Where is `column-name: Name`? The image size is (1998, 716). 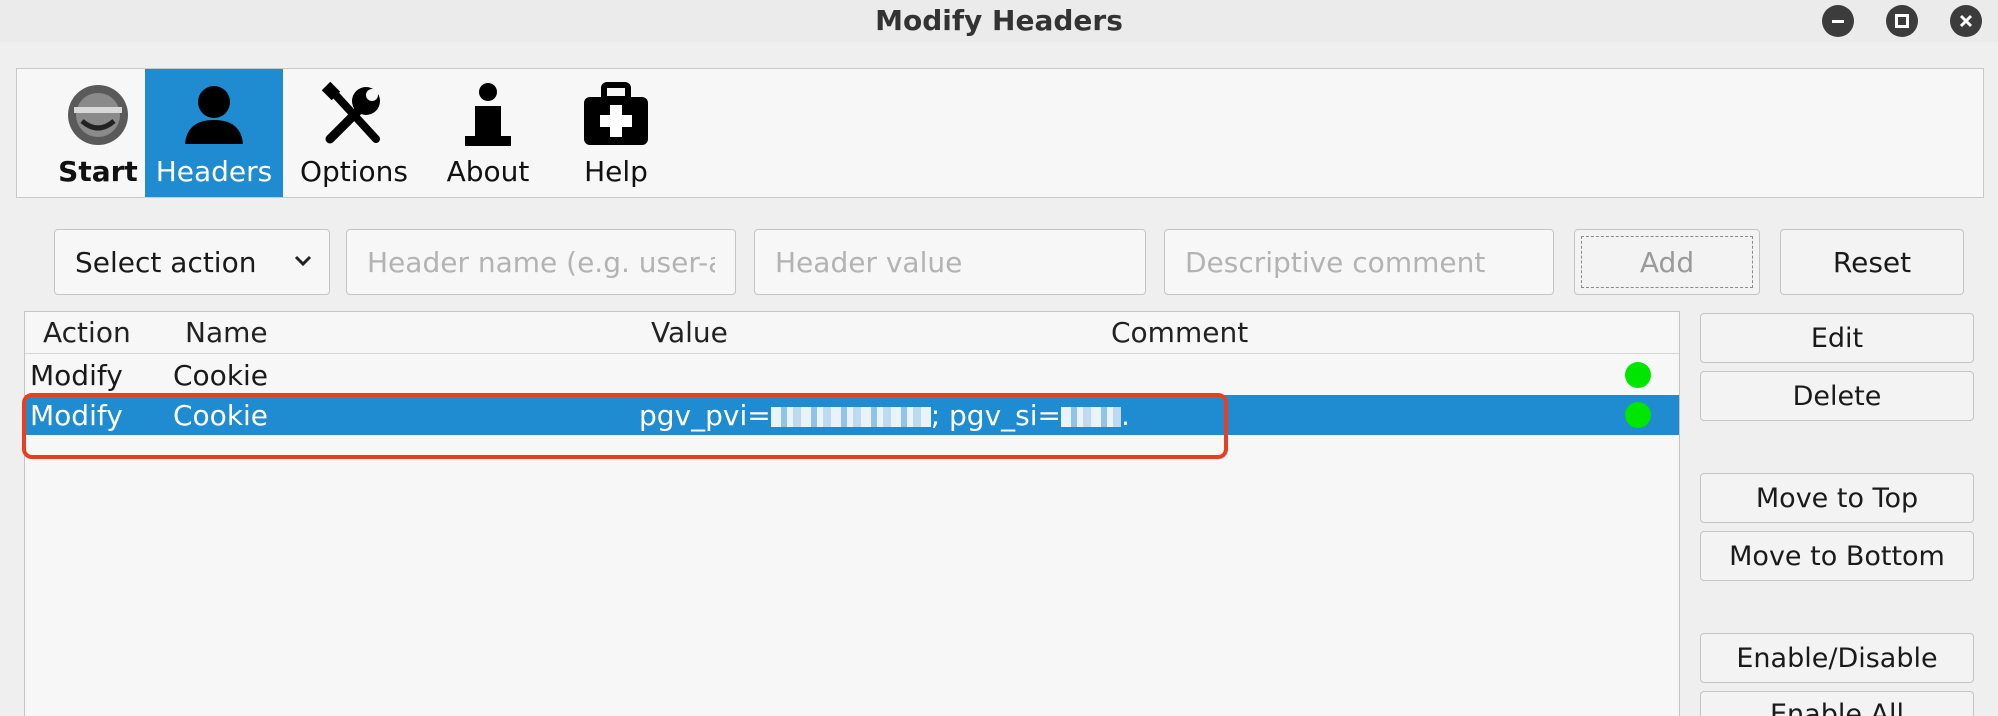 column-name: Name is located at coordinates (226, 332).